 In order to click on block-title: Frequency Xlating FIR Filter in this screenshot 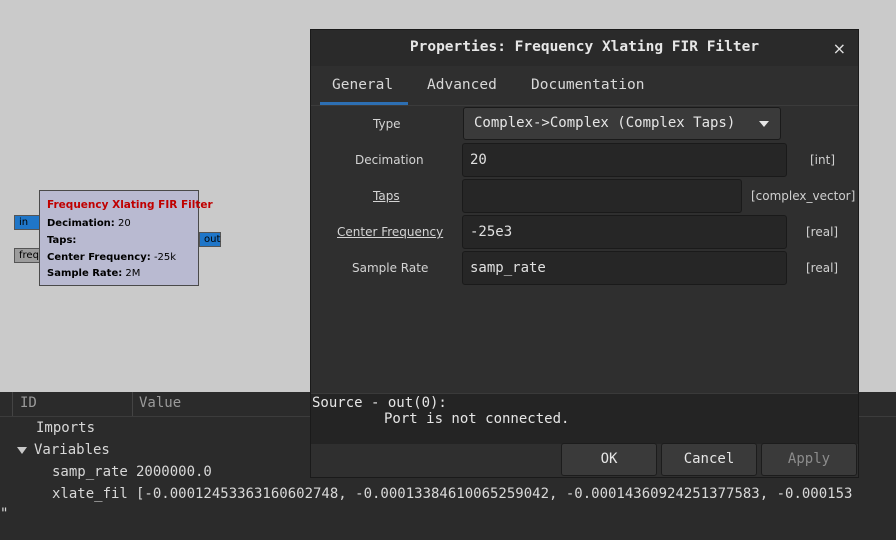, I will do `click(130, 205)`.